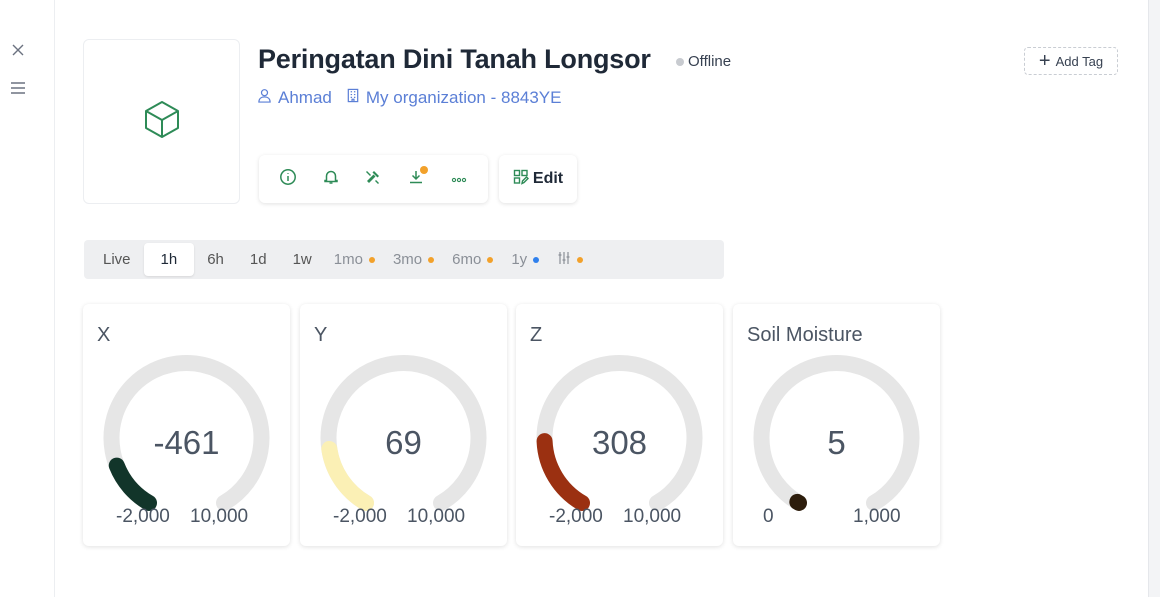  I want to click on bell-icon, so click(331, 179).